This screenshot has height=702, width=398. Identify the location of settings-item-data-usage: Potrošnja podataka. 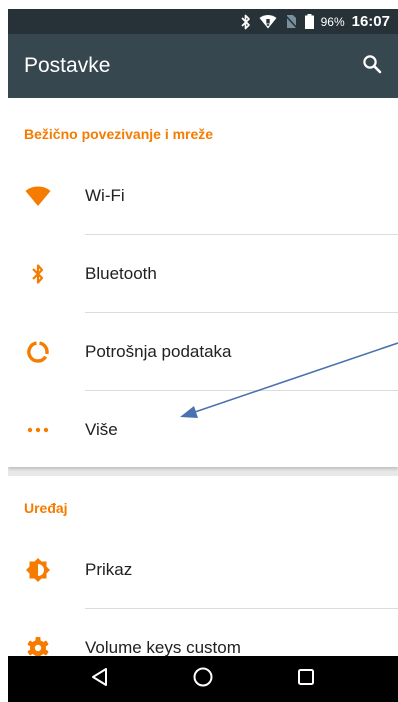
(203, 352).